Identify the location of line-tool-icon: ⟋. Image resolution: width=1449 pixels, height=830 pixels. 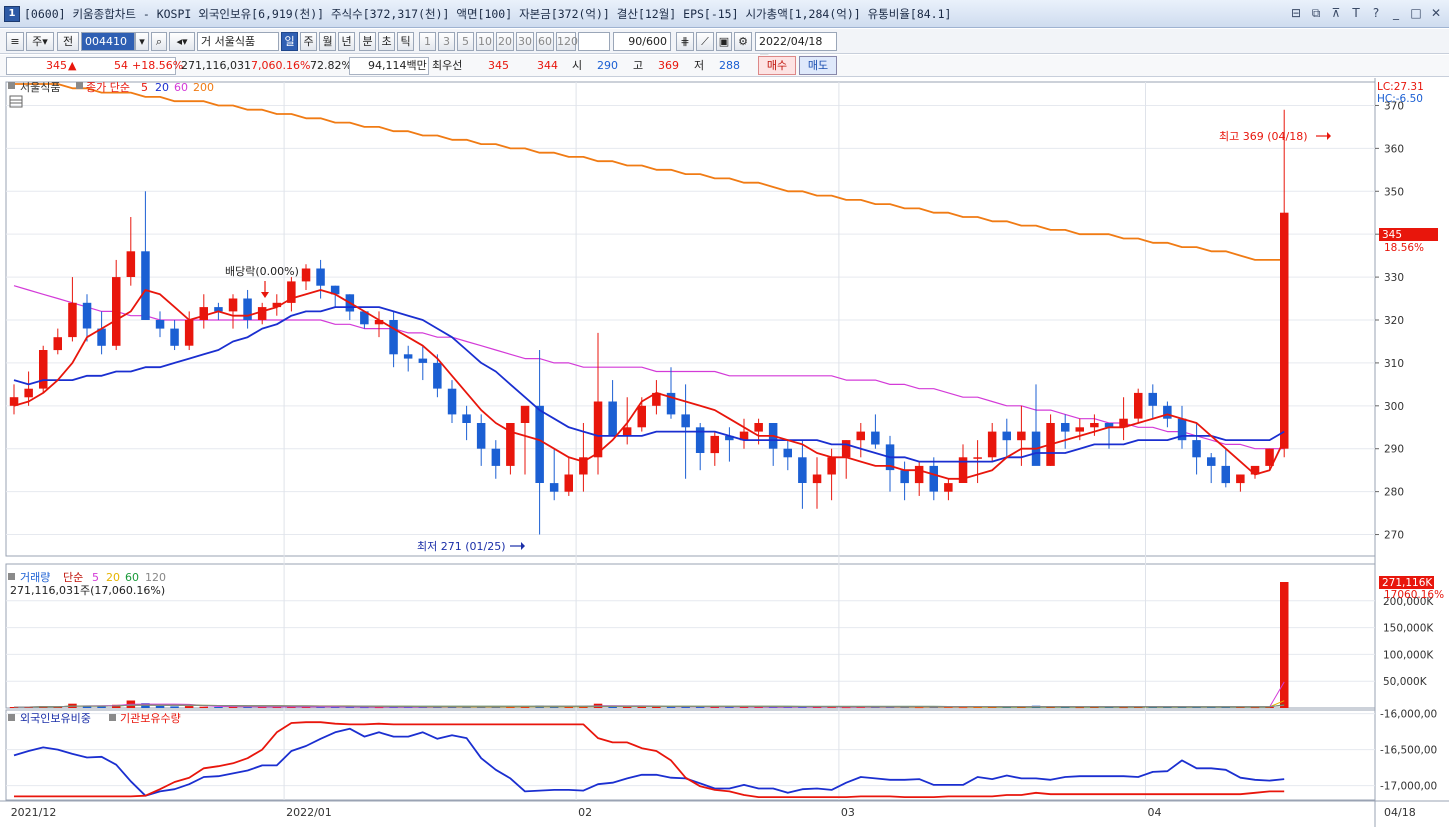
(705, 41).